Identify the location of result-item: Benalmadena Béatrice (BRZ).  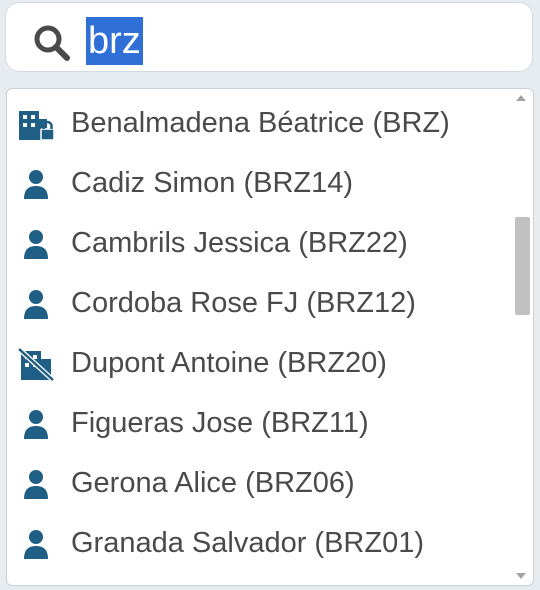
(259, 123).